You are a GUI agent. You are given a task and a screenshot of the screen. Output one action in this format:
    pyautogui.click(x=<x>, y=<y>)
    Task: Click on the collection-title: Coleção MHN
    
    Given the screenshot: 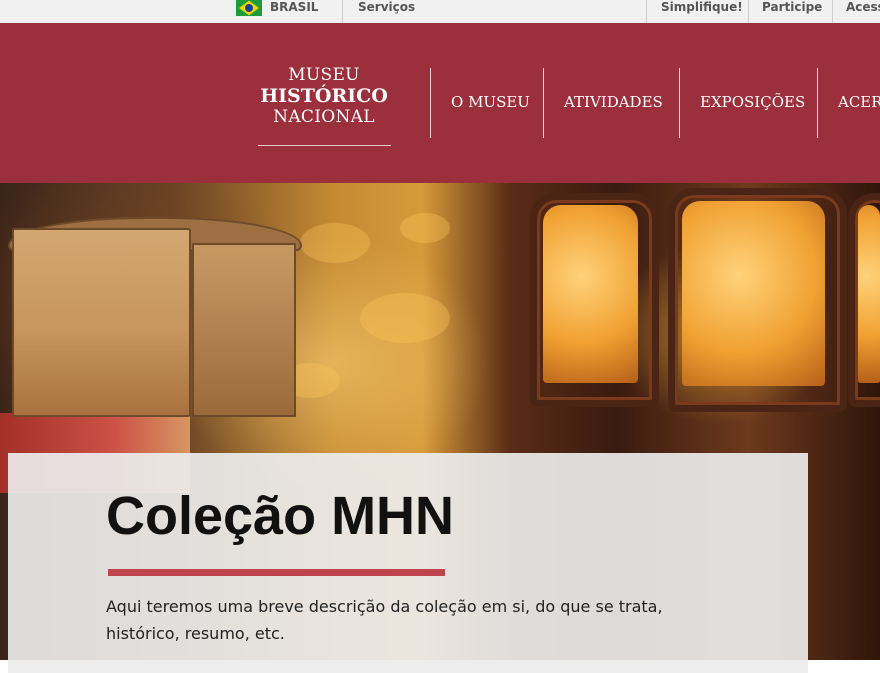 What is the action you would take?
    pyautogui.click(x=280, y=516)
    